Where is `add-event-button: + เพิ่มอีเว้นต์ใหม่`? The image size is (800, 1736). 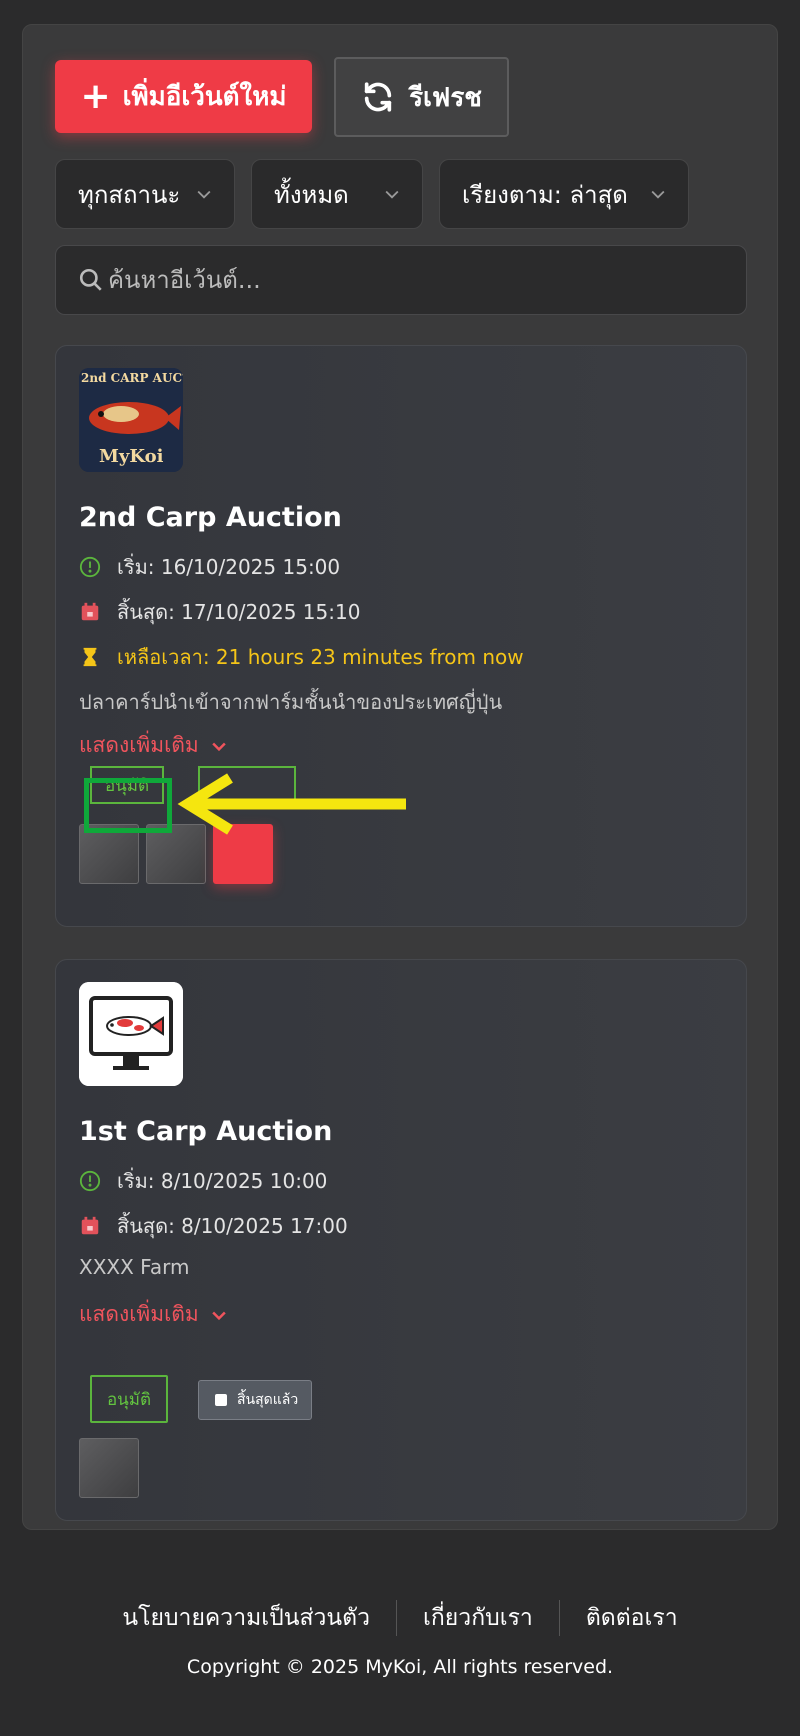 add-event-button: + เพิ่มอีเว้นต์ใหม่ is located at coordinates (183, 96).